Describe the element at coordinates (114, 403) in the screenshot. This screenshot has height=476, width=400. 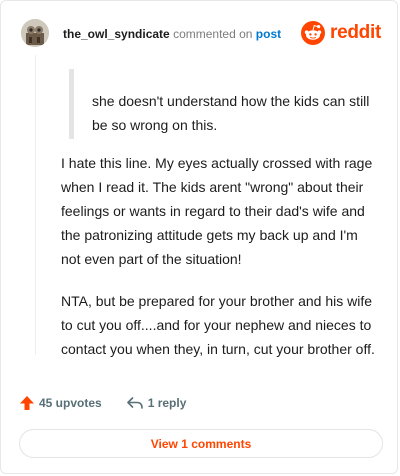
I see `comment-actions: 45 upvotes 1 reply` at that location.